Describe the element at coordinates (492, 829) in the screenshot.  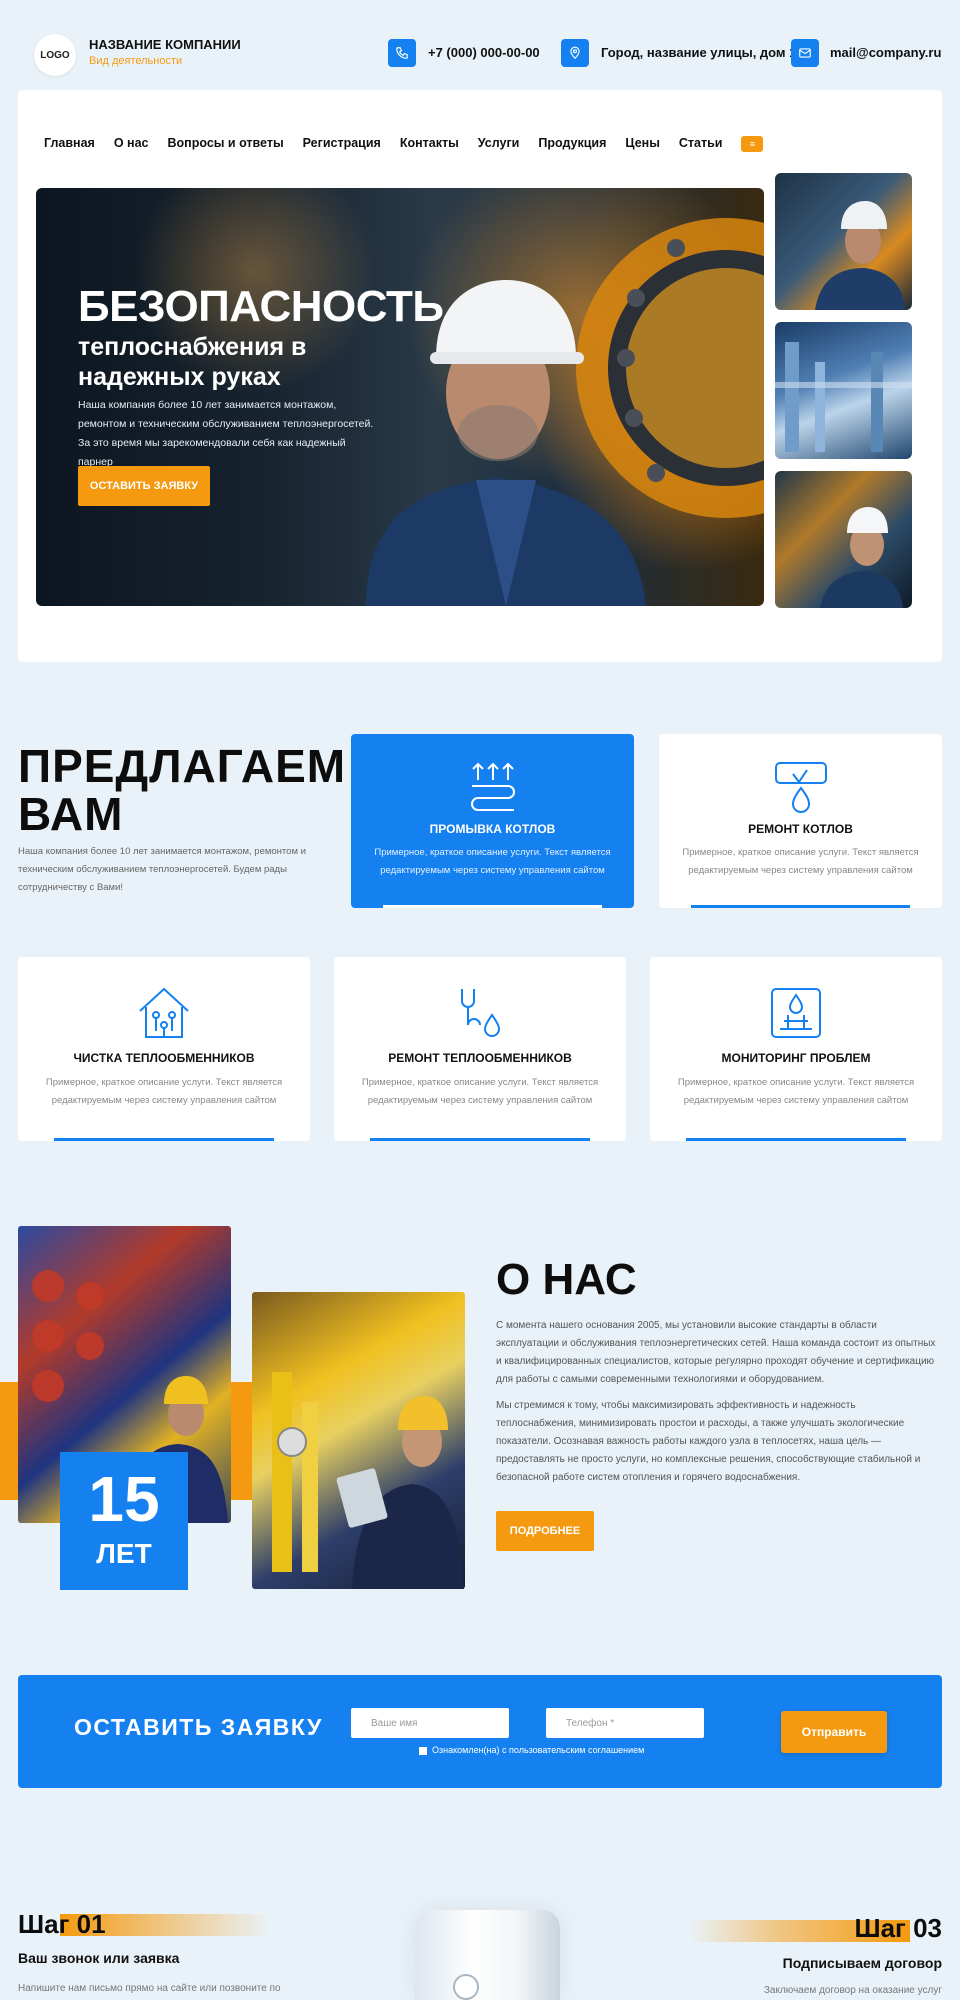
I see `service-title: ПРОМЫВКА КОТЛОВ` at that location.